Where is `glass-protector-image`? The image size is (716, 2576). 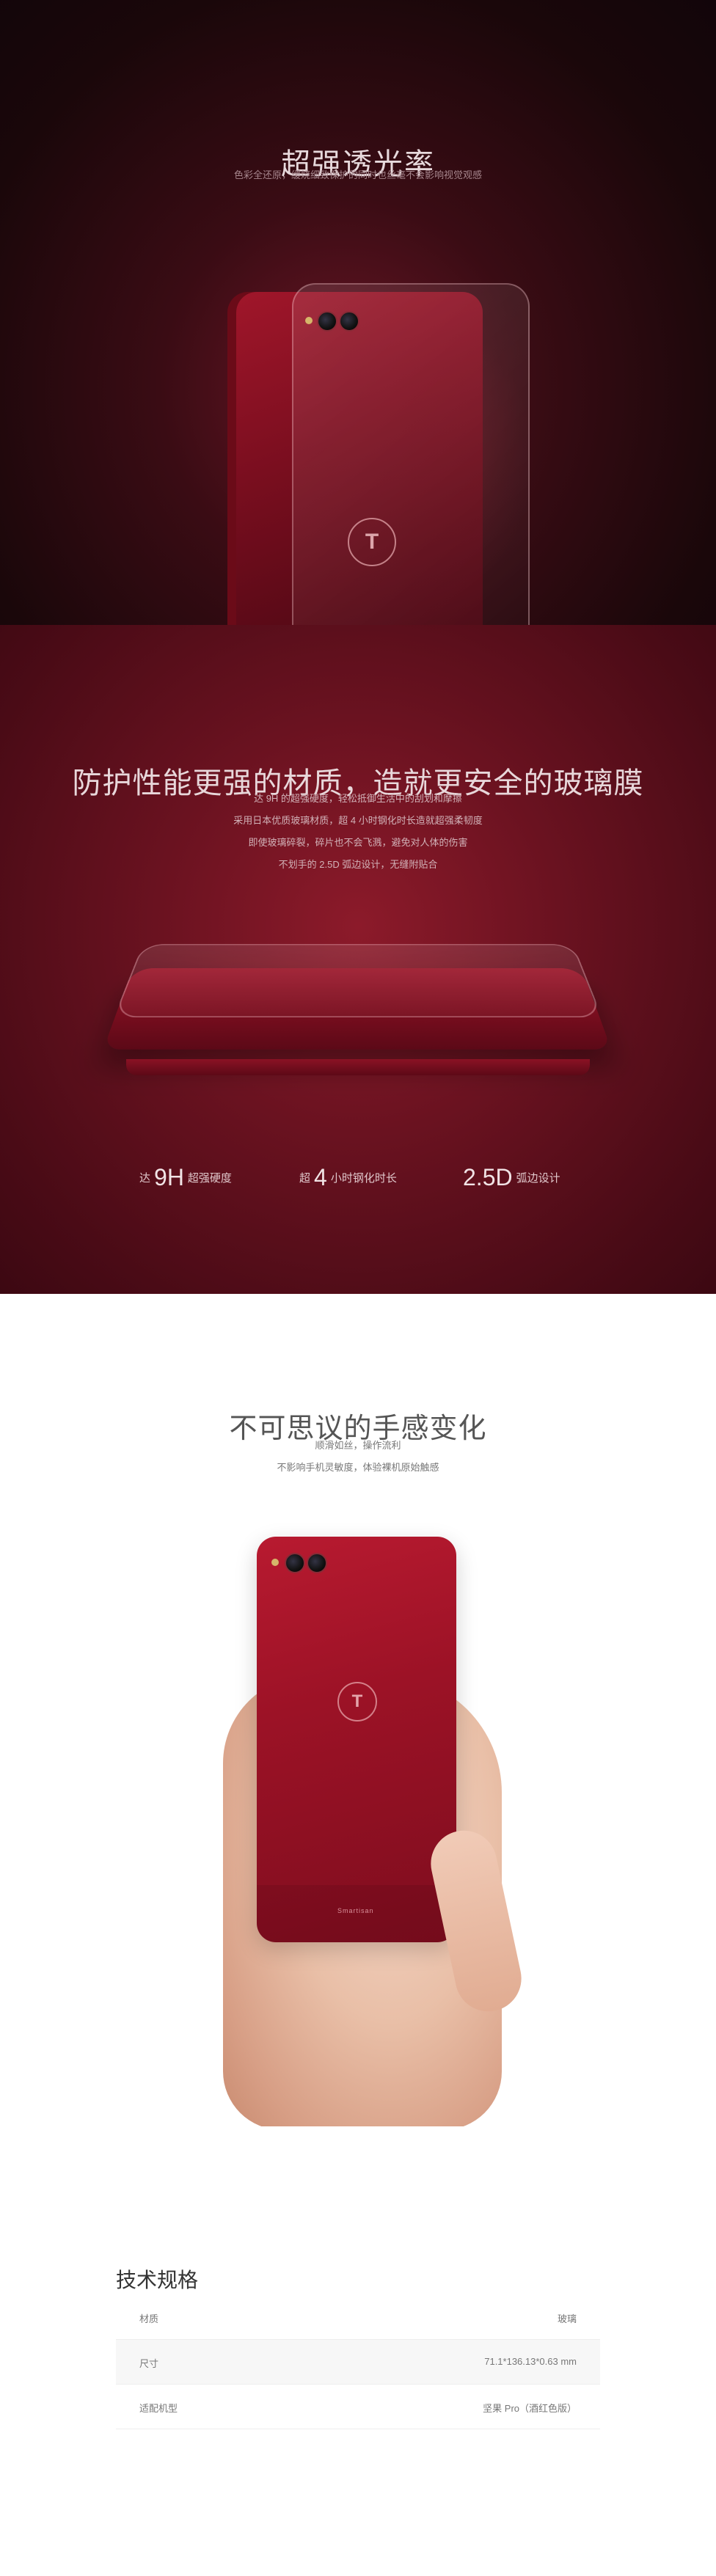 glass-protector-image is located at coordinates (411, 454).